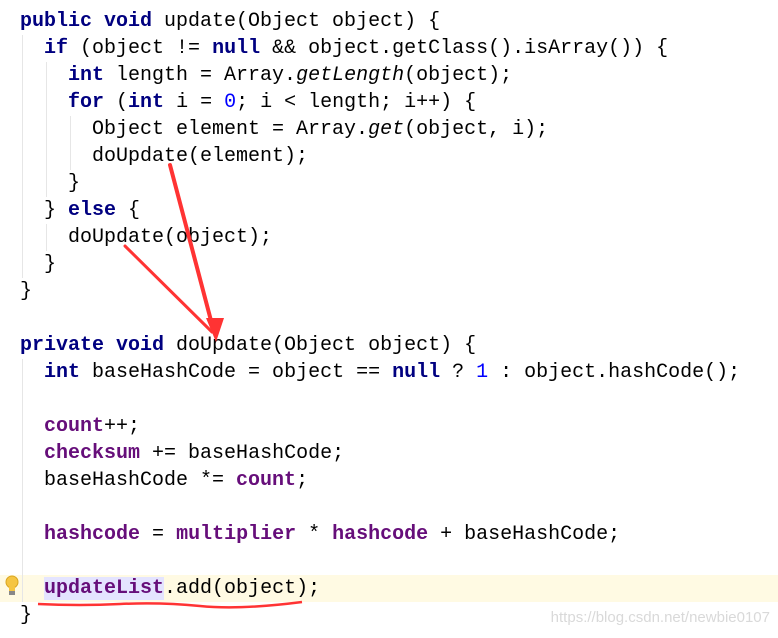  I want to click on watermark: https://blog.csdn.net/newbie0107, so click(660, 617).